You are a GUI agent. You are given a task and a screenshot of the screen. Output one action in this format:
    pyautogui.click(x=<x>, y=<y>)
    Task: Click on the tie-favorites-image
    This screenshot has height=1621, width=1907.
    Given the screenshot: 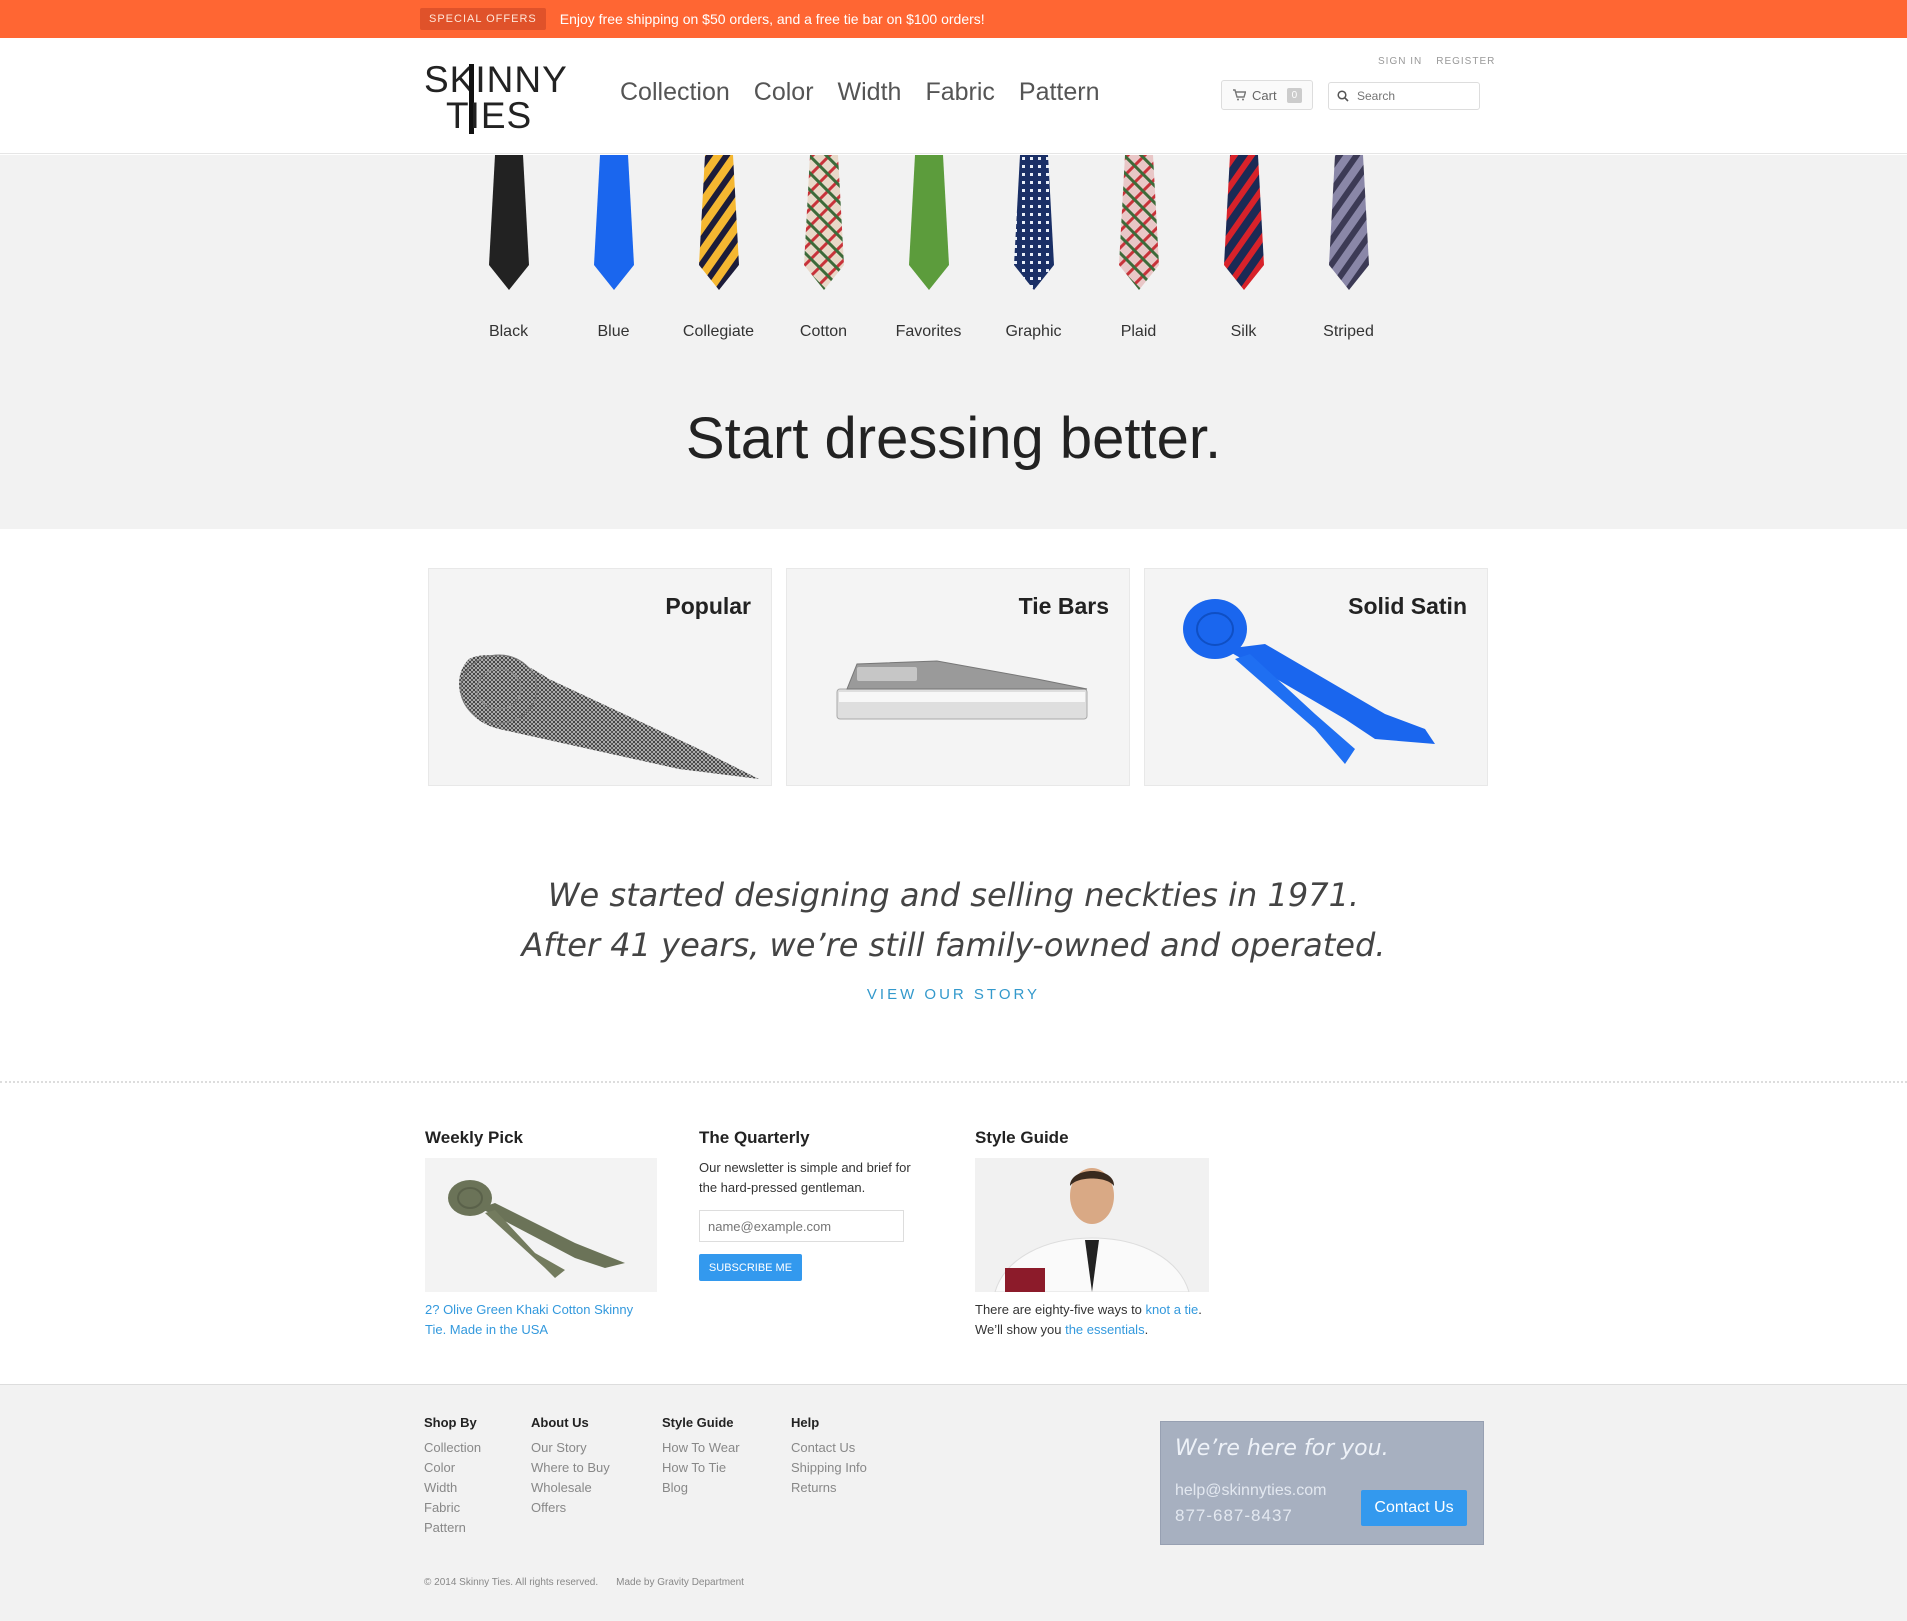 What is the action you would take?
    pyautogui.click(x=928, y=222)
    